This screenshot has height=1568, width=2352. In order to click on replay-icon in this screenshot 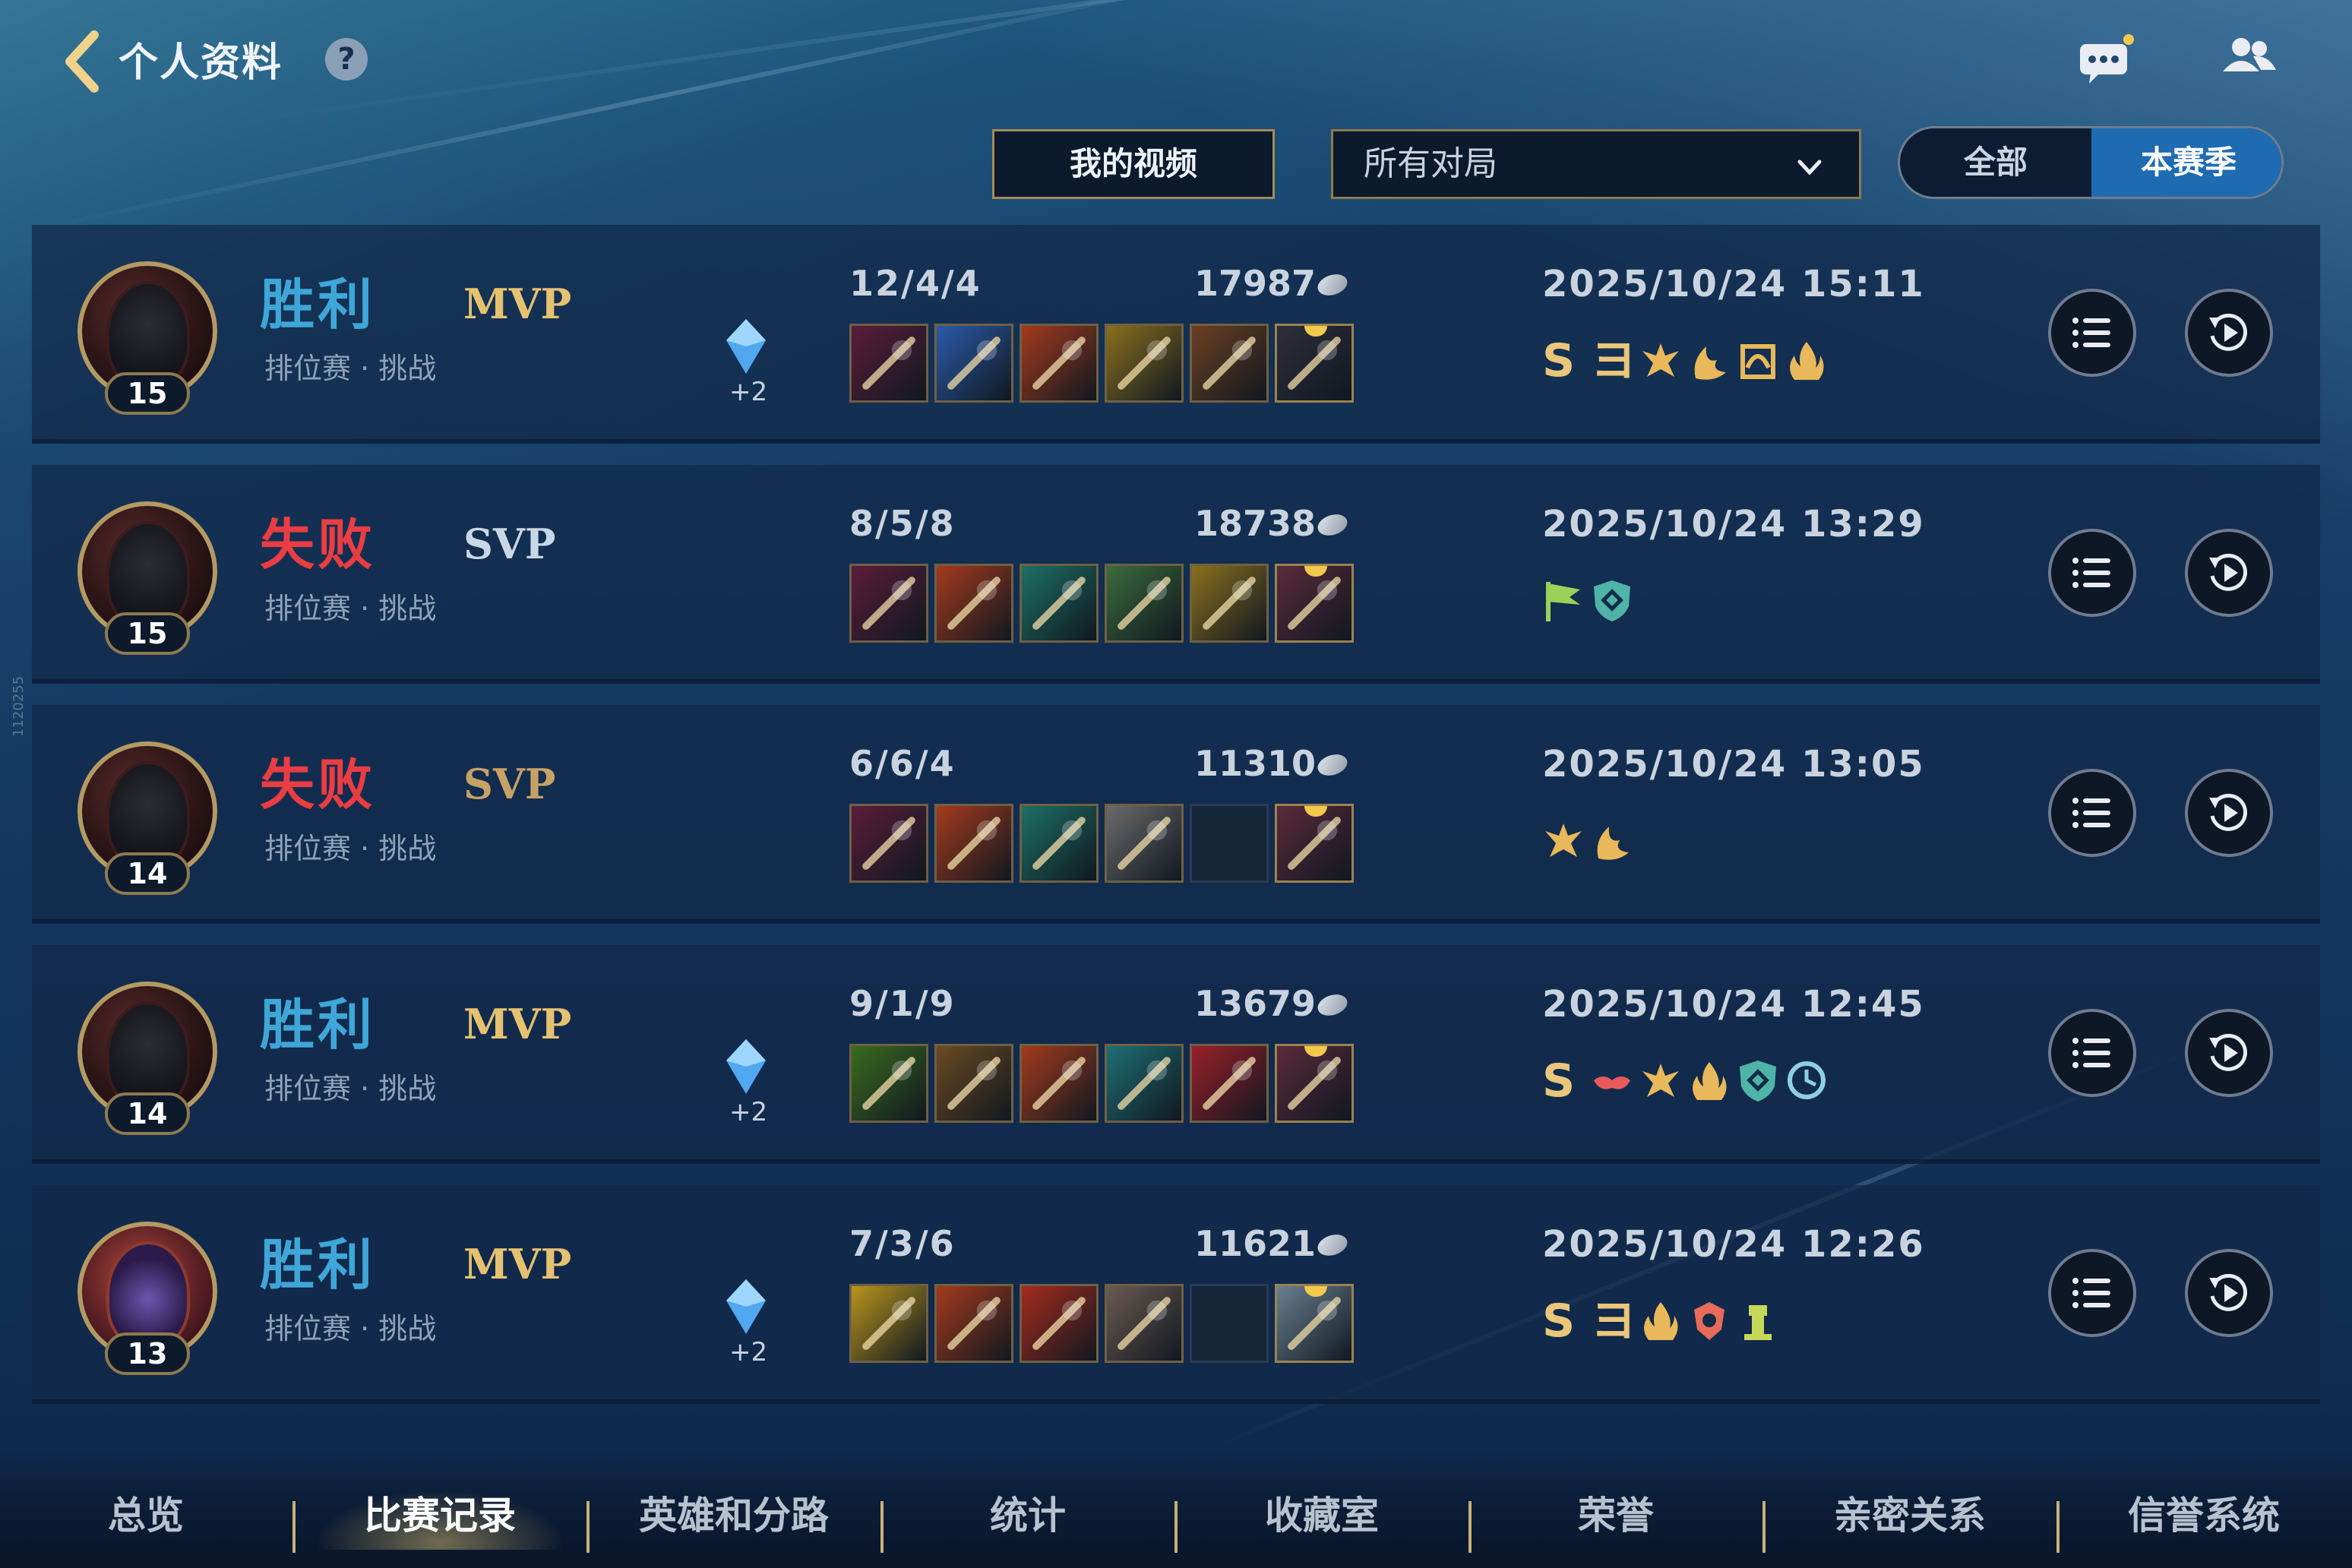, I will do `click(2228, 1292)`.